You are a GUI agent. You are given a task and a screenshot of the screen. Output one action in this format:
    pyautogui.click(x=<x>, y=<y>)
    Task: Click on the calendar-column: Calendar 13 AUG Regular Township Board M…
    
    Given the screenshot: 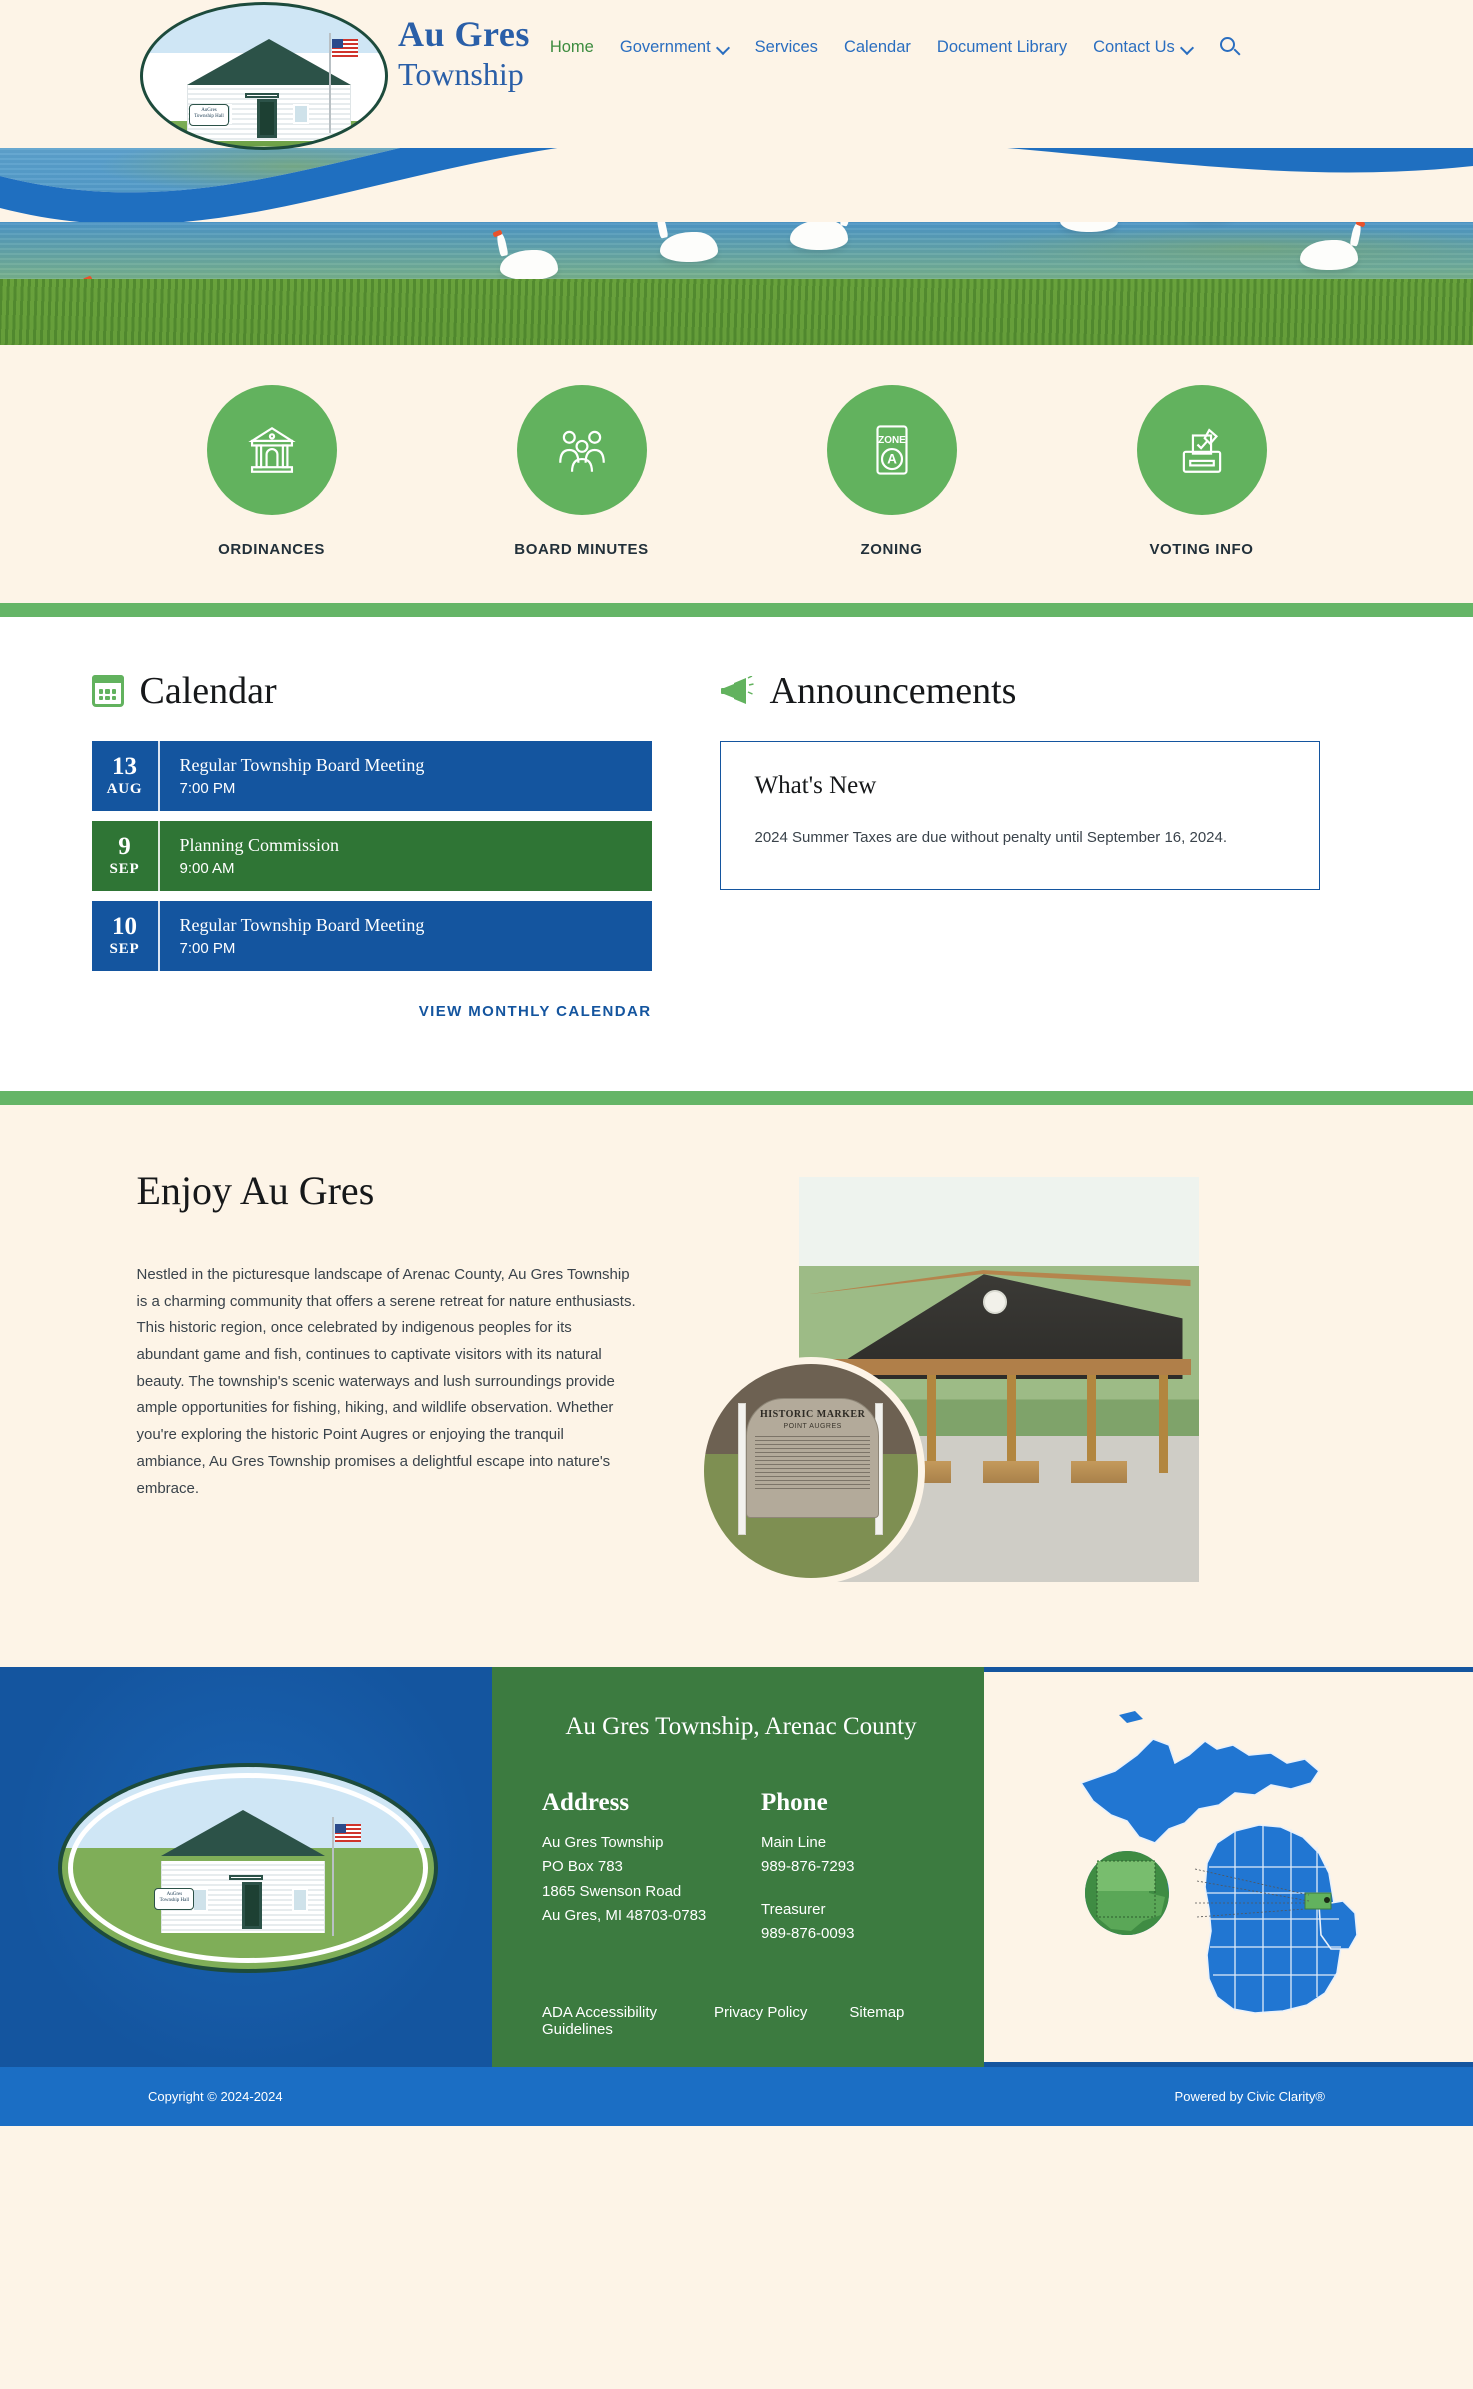 What is the action you would take?
    pyautogui.click(x=371, y=845)
    